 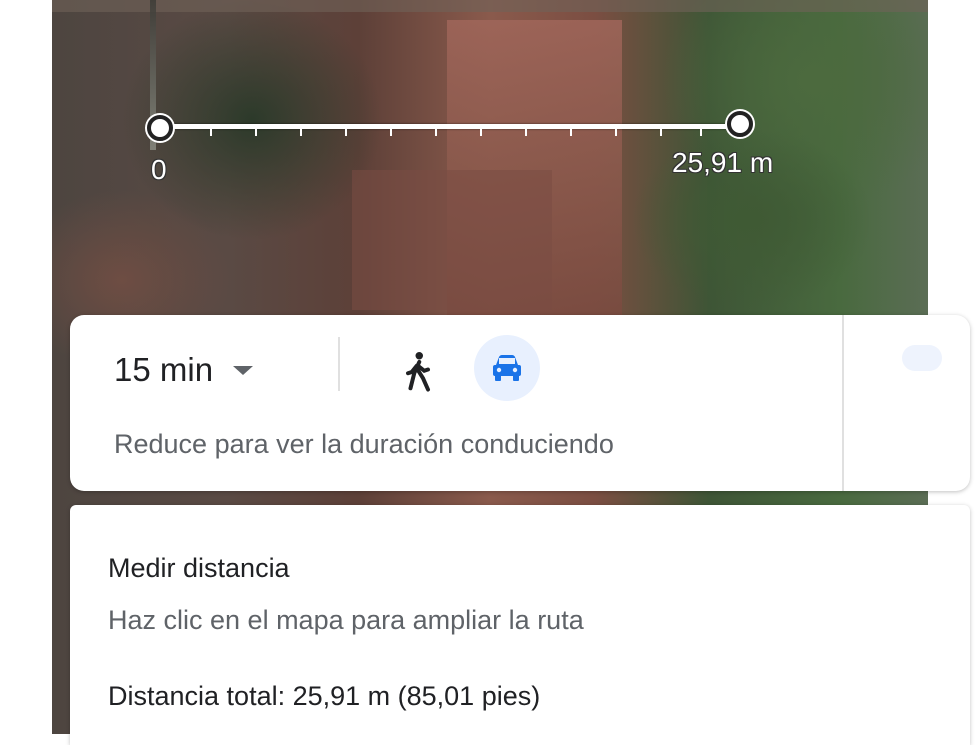 What do you see at coordinates (199, 568) in the screenshot?
I see `measure-title: Medir distancia` at bounding box center [199, 568].